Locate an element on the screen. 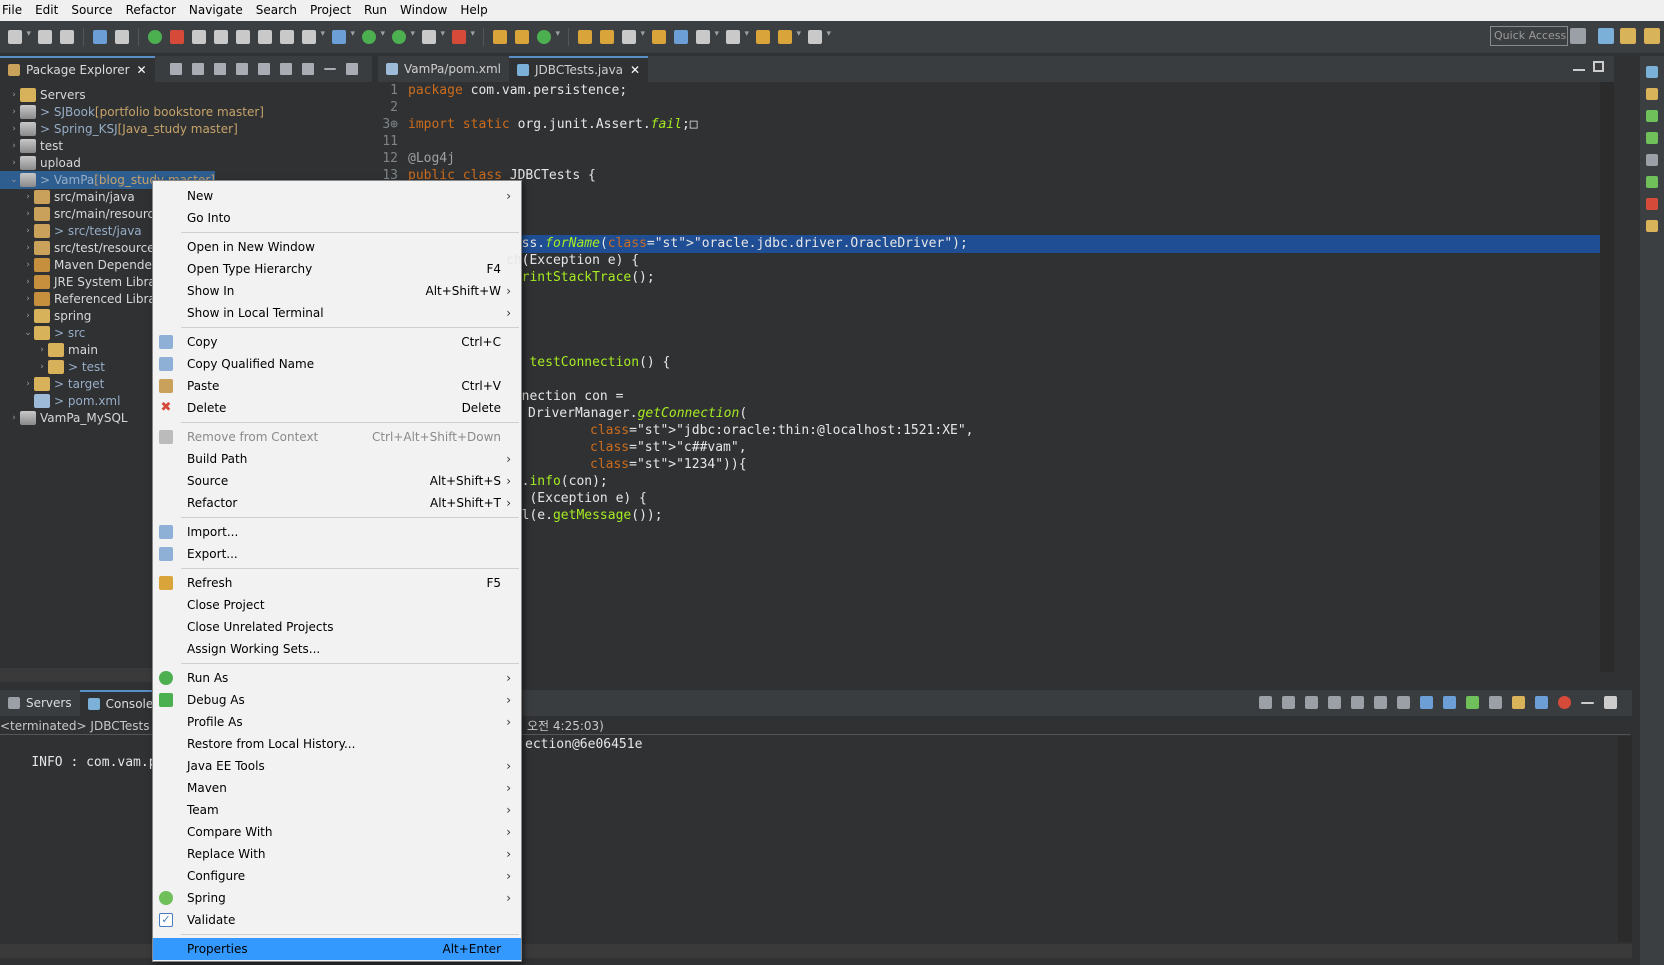 The width and height of the screenshot is (1664, 965). console-icon is located at coordinates (1652, 160).